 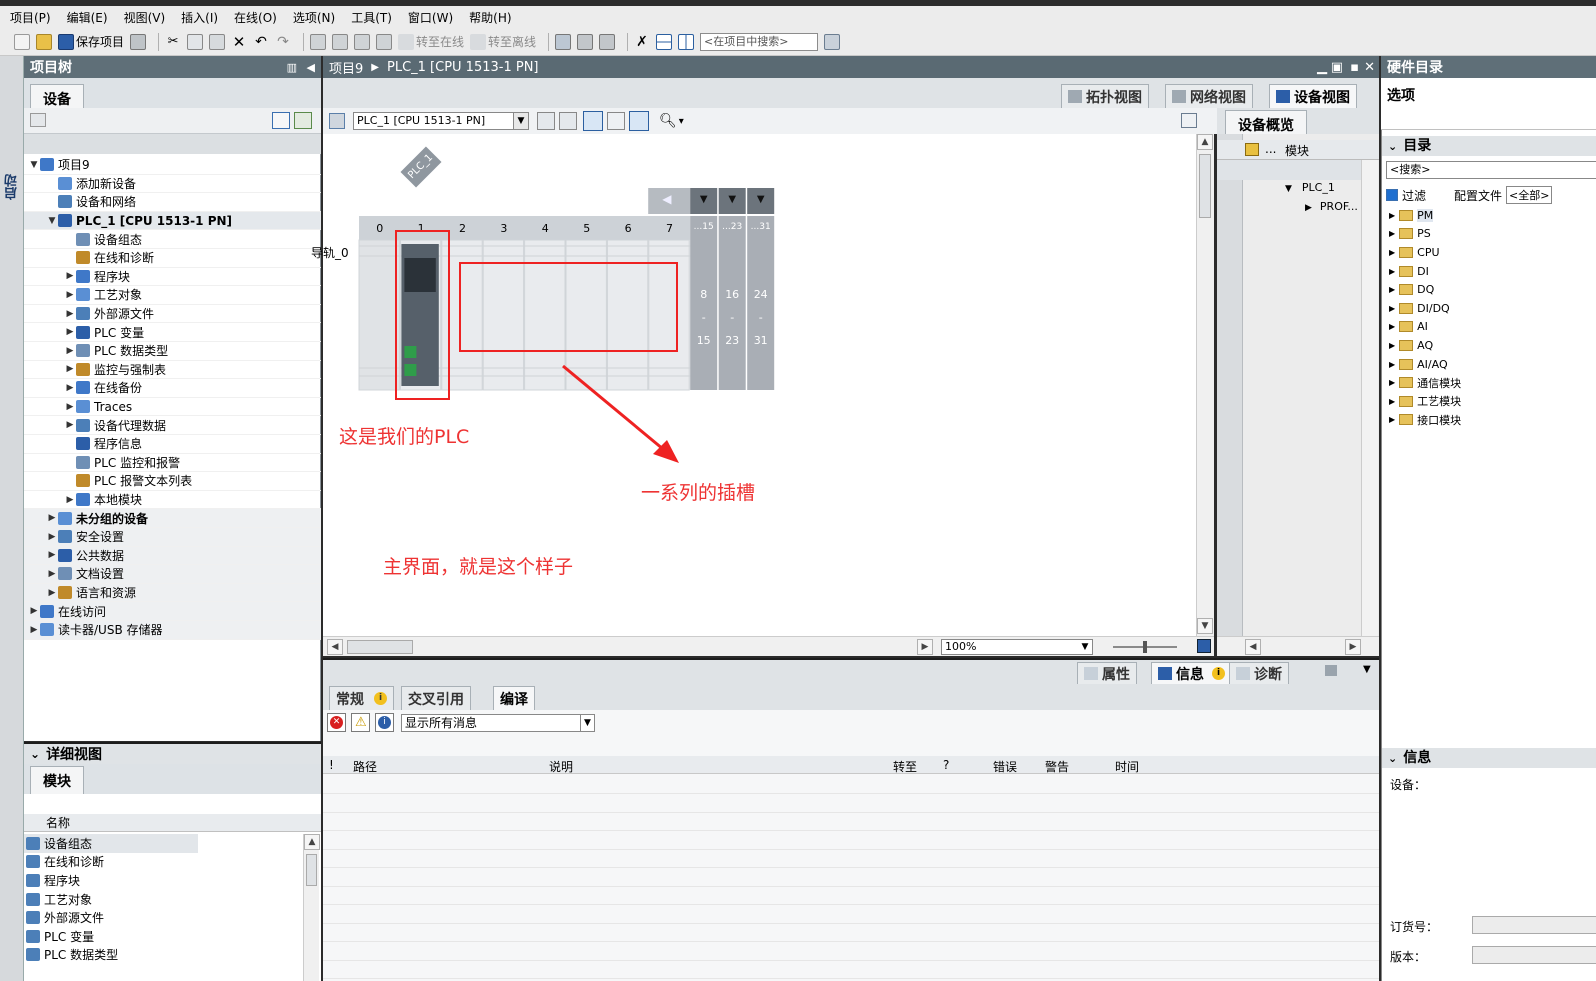 What do you see at coordinates (371, 17) in the screenshot?
I see `menu-tools: 工具(T)` at bounding box center [371, 17].